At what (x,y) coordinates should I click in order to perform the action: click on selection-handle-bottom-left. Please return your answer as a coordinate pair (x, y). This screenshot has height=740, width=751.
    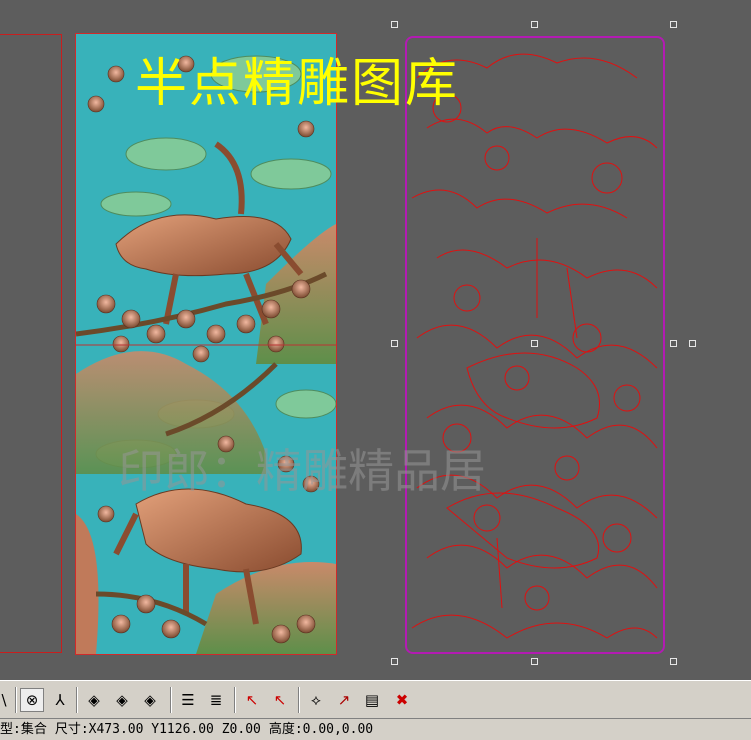
    Looking at the image, I should click on (394, 661).